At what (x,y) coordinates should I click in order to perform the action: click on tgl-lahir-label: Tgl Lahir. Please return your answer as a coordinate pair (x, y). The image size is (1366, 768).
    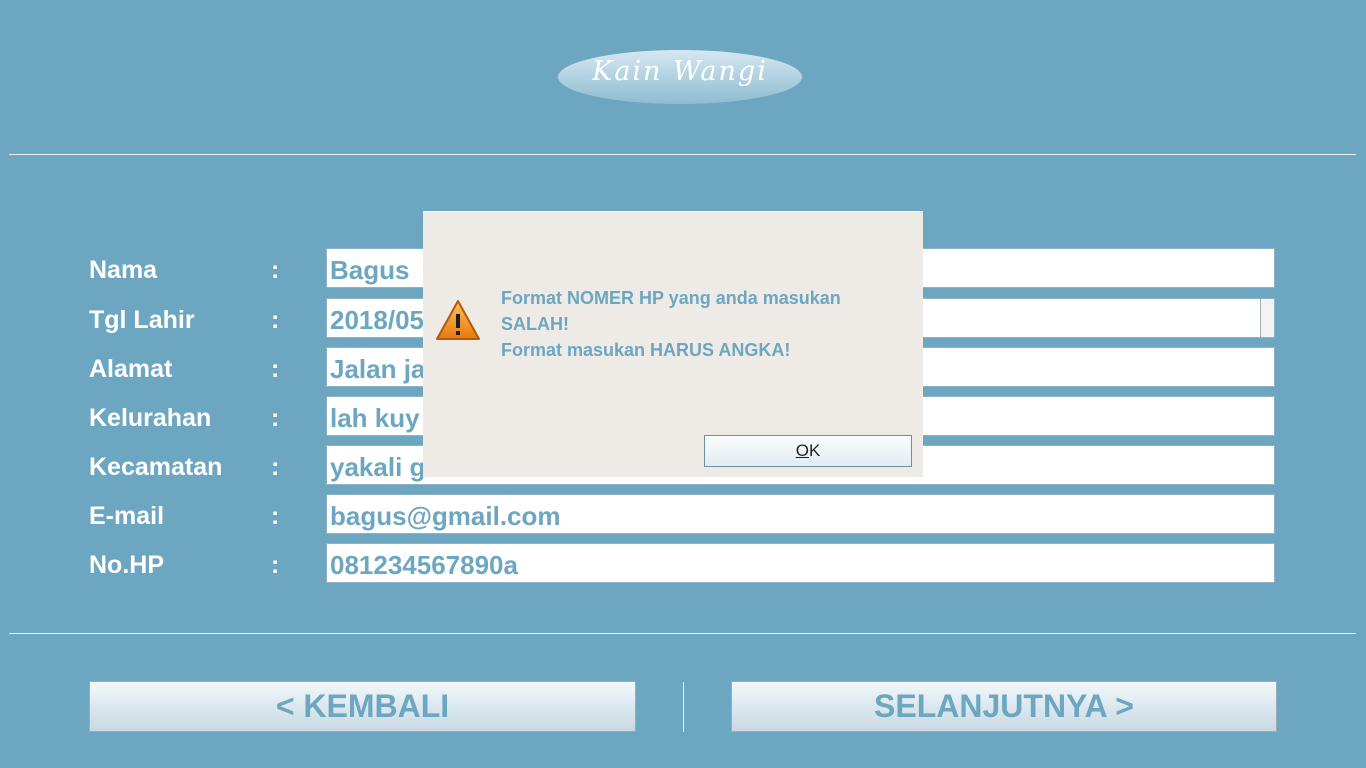
    Looking at the image, I should click on (142, 320).